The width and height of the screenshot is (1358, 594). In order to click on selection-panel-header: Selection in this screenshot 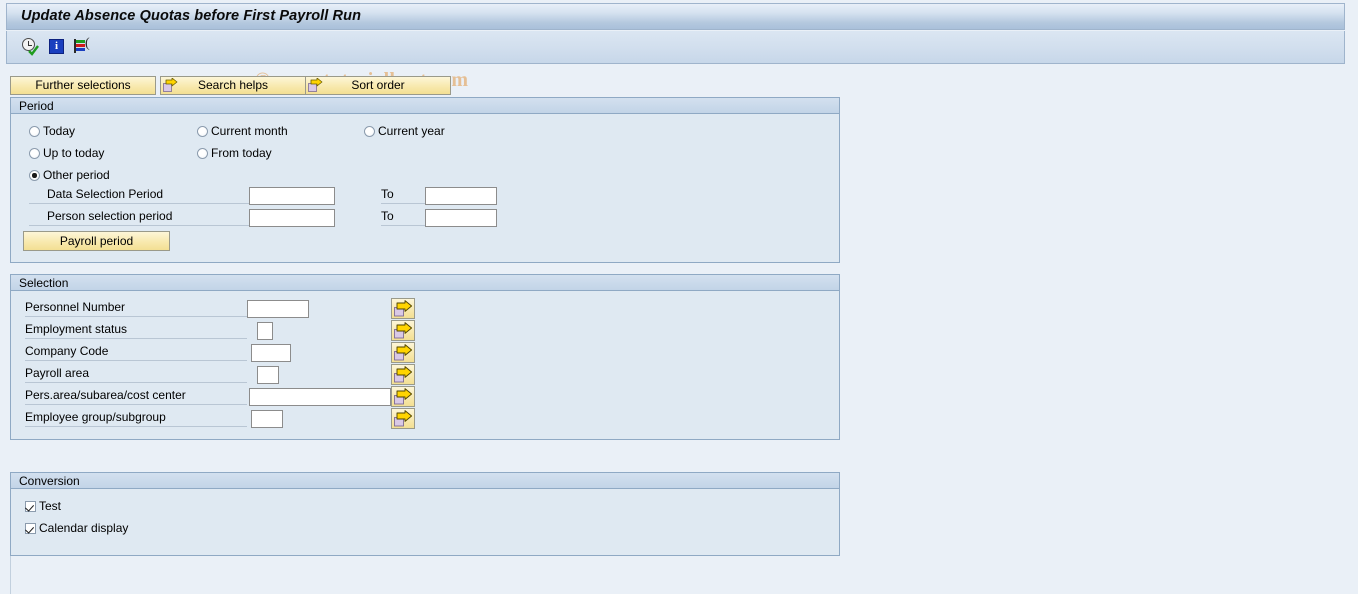, I will do `click(425, 283)`.